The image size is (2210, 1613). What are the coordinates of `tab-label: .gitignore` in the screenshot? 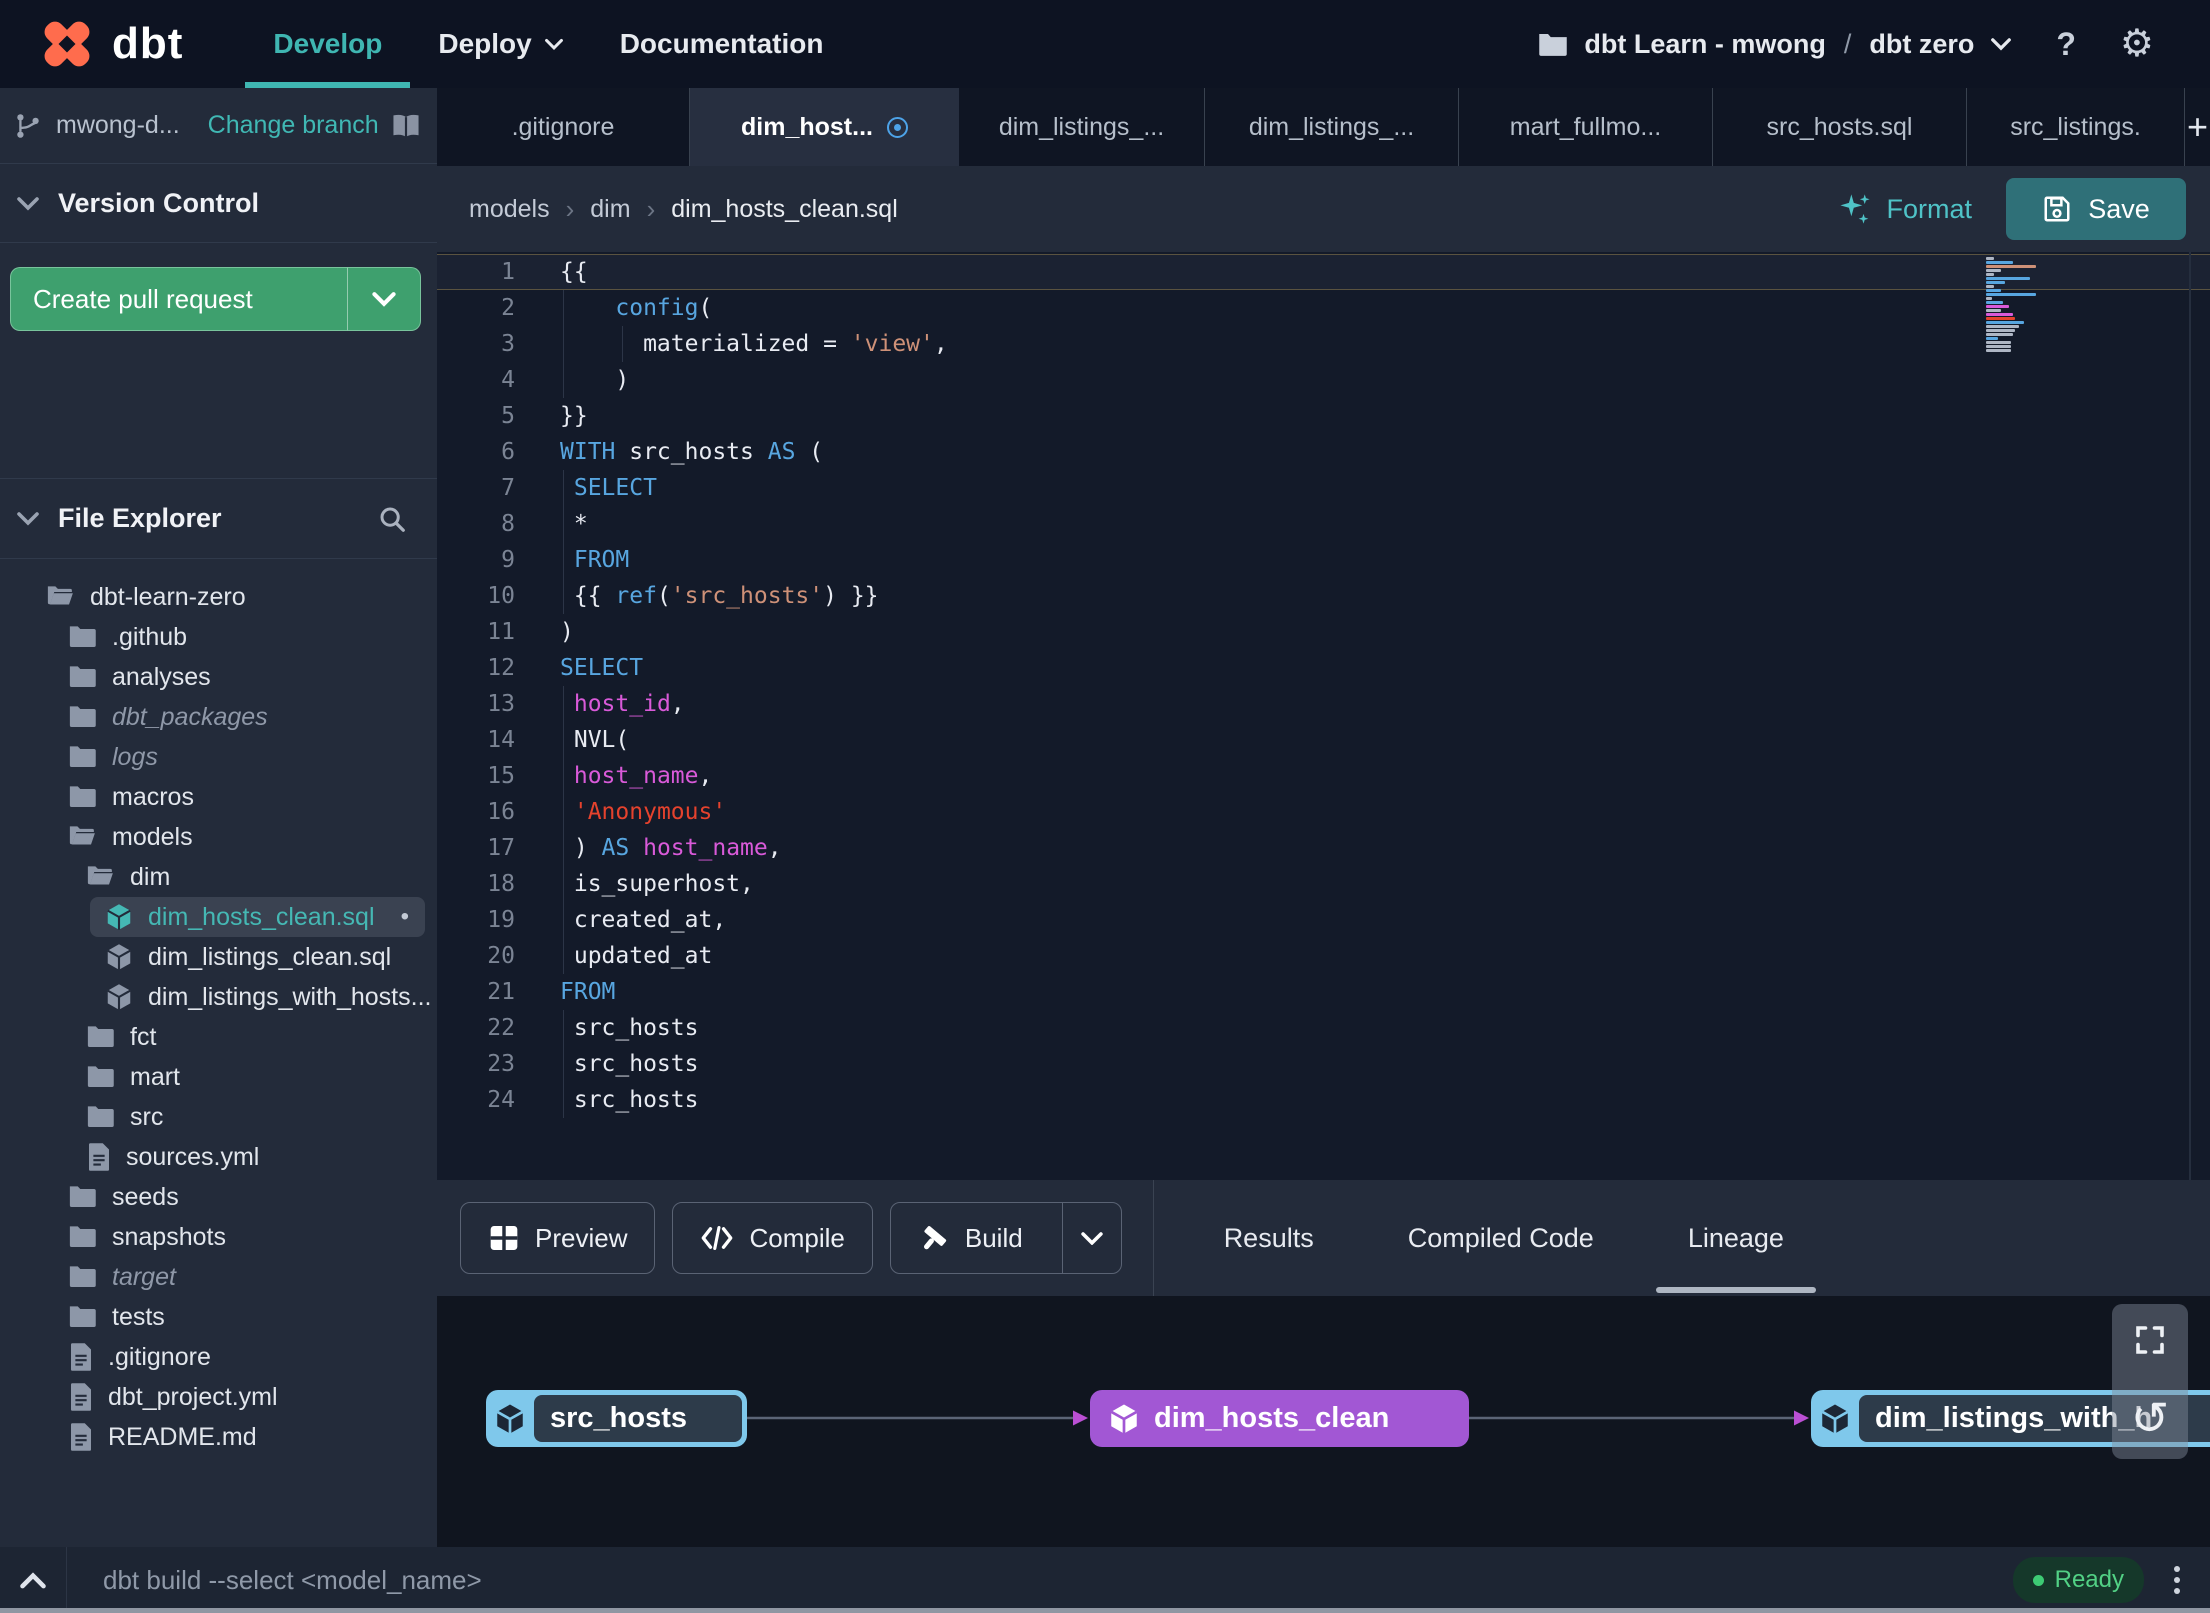 It's located at (563, 126).